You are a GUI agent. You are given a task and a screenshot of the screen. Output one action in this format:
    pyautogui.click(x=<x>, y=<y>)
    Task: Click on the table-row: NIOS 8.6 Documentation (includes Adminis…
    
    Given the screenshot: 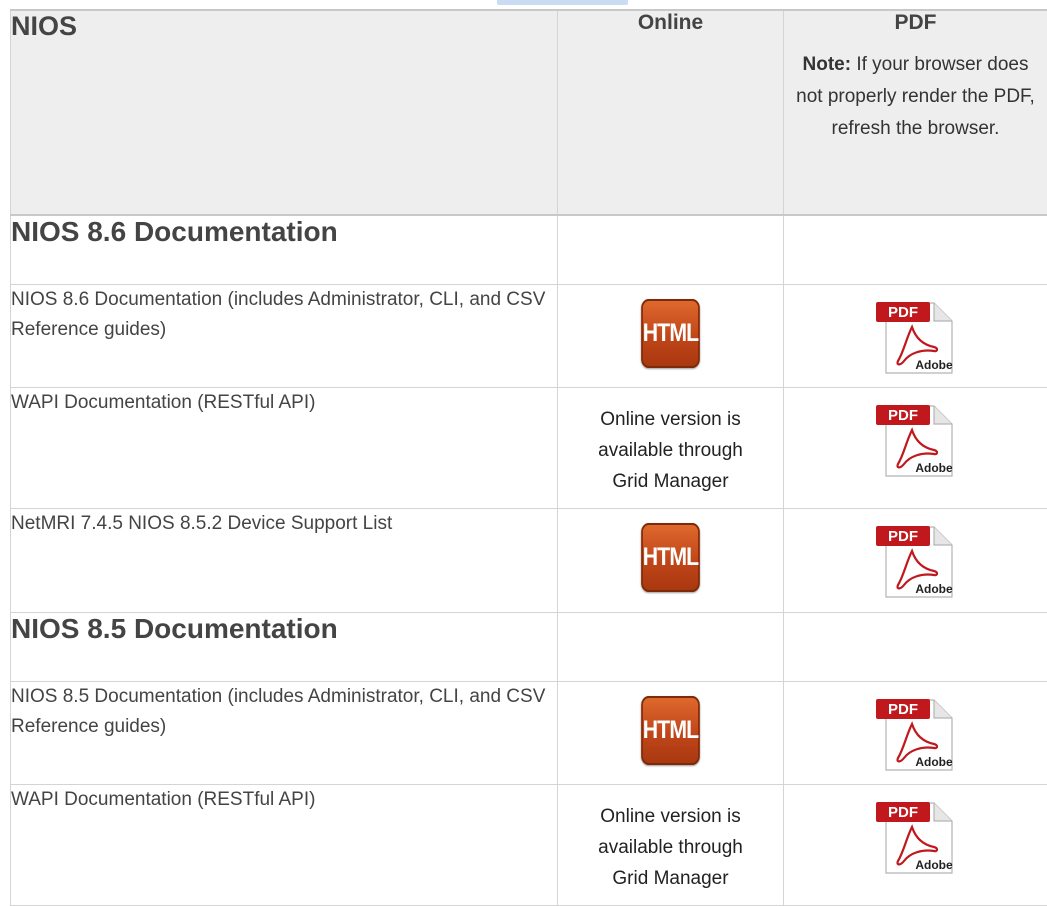 What is the action you would take?
    pyautogui.click(x=529, y=336)
    